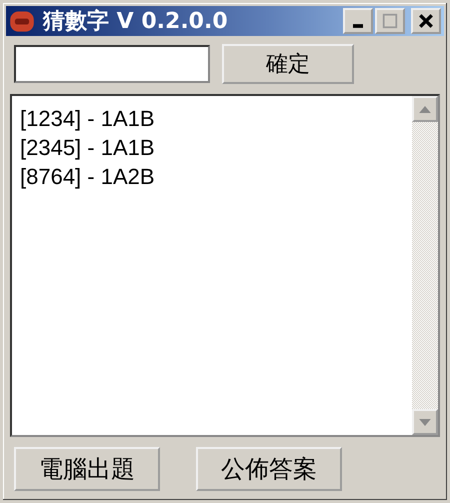  Describe the element at coordinates (425, 265) in the screenshot. I see `scrollbar` at that location.